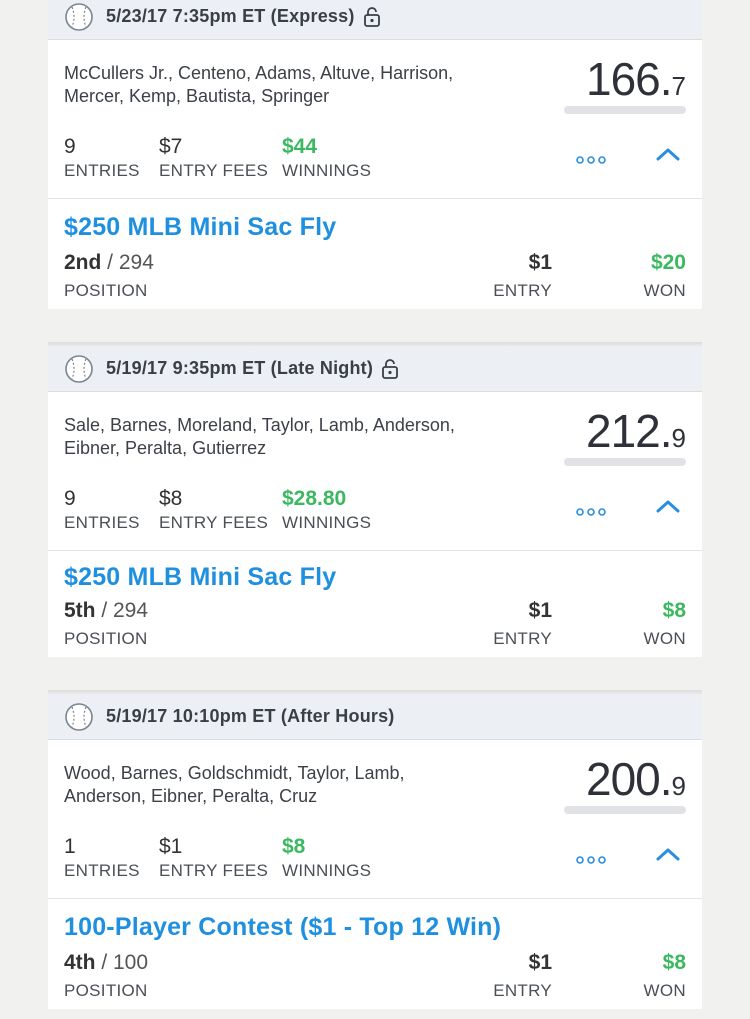  What do you see at coordinates (213, 510) in the screenshot?
I see `fees-stat: $8 ENTRY FEES` at bounding box center [213, 510].